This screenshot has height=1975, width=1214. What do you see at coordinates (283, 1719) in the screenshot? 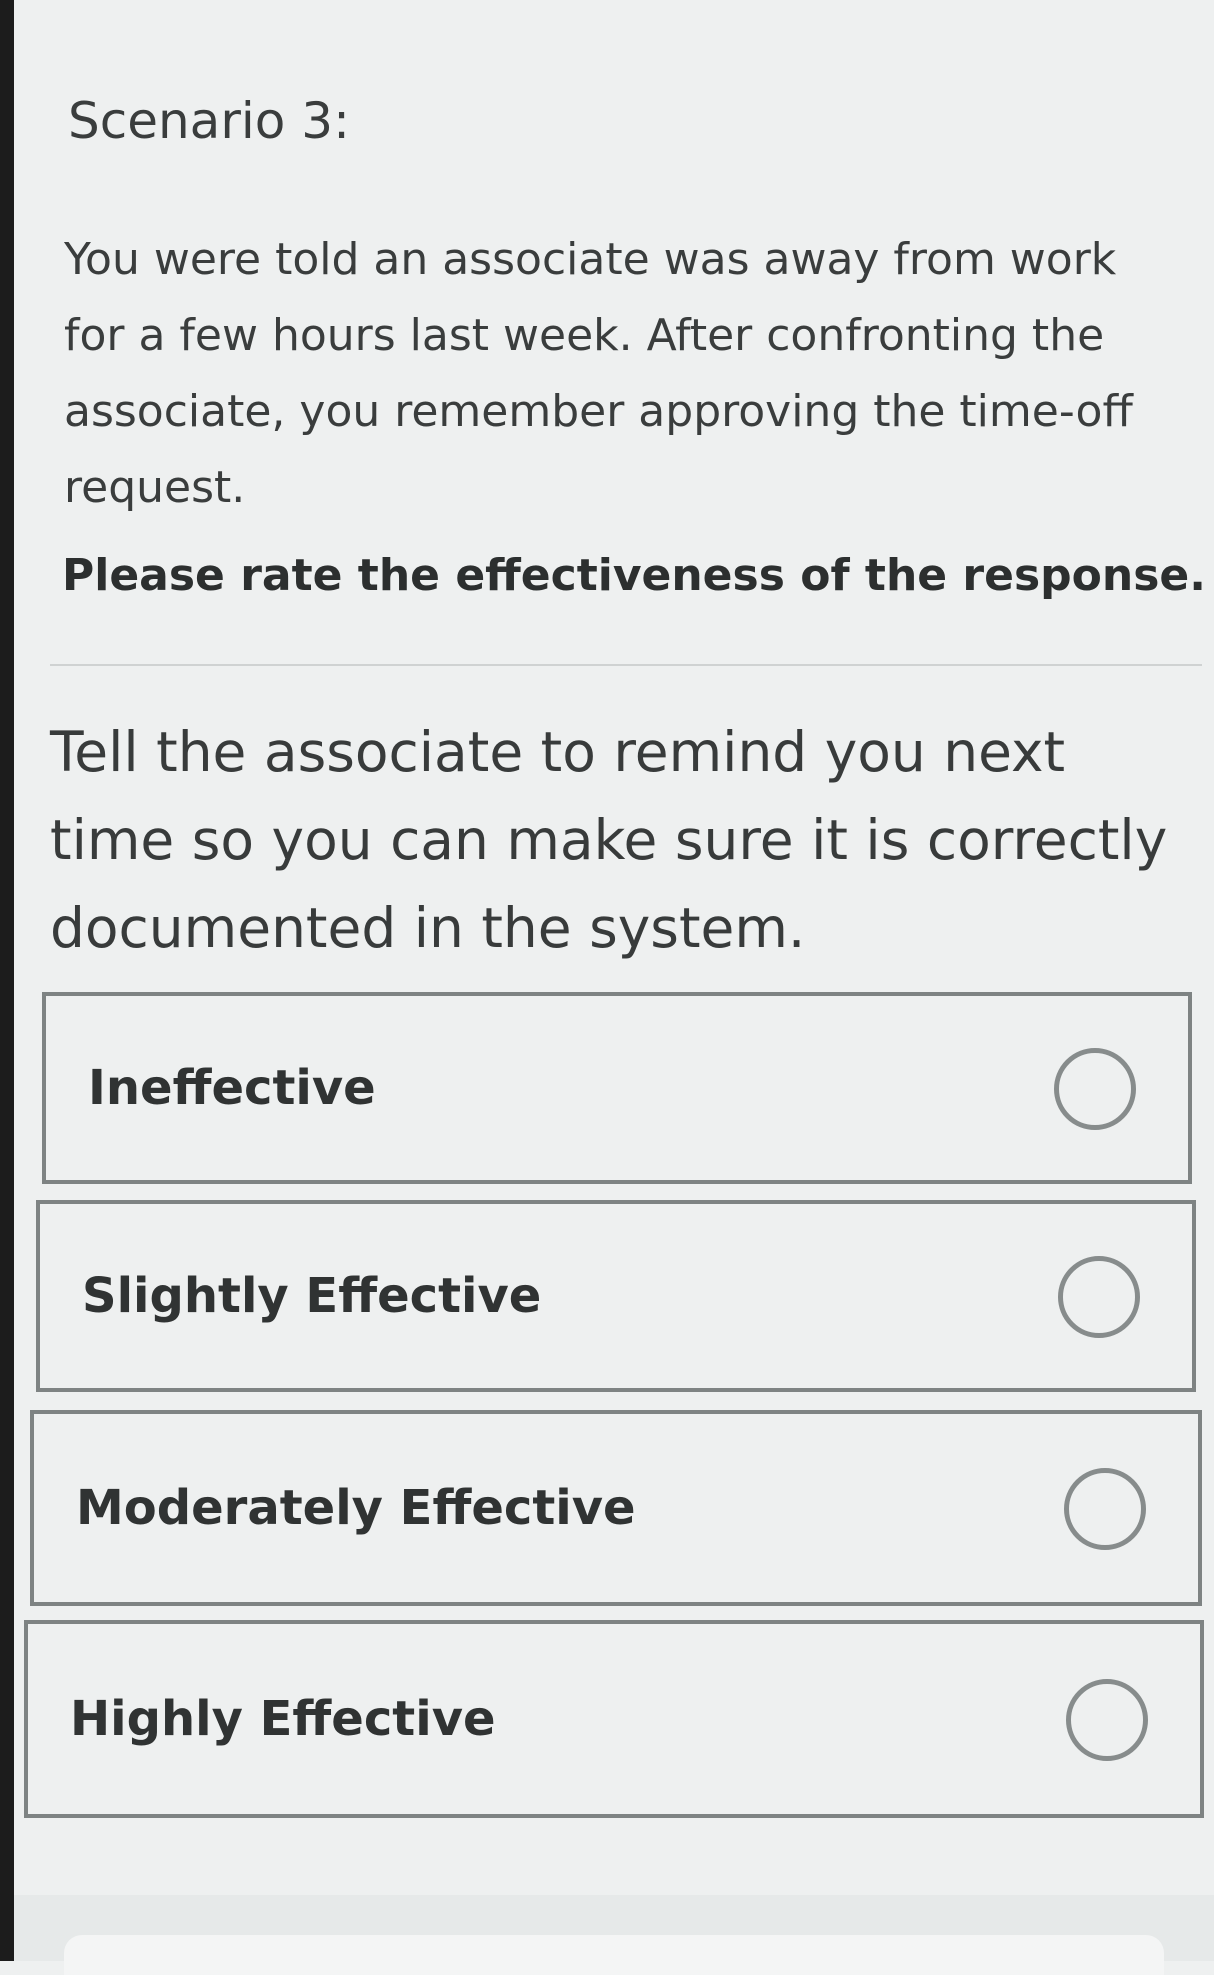
I see `option-label: Highly Effective` at bounding box center [283, 1719].